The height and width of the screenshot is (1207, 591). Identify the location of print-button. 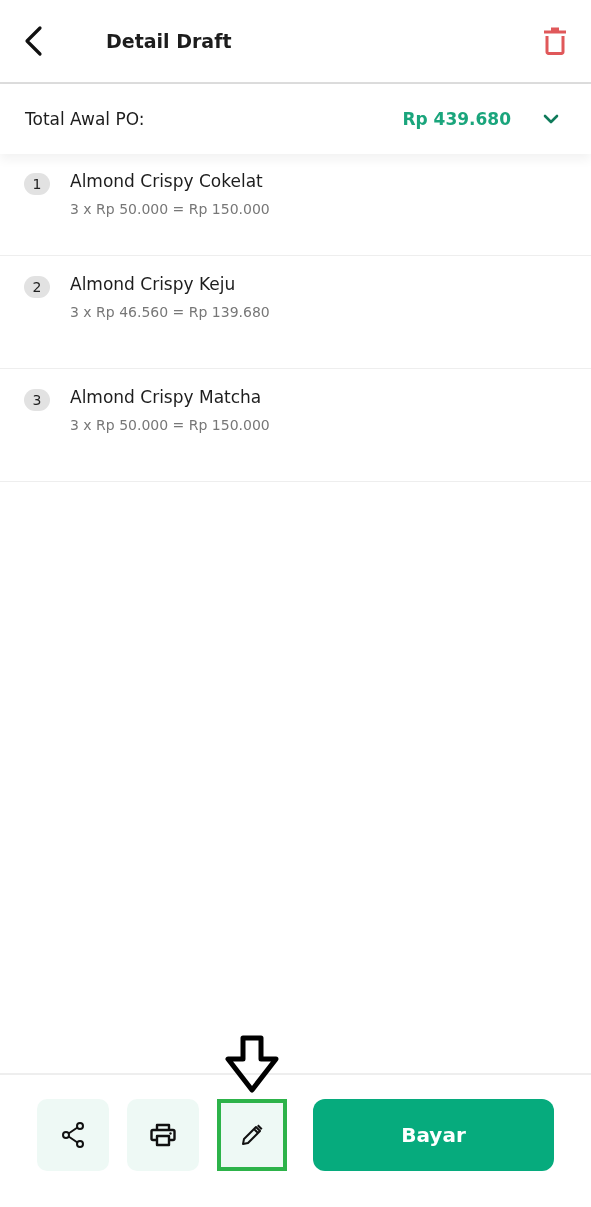
(163, 1135).